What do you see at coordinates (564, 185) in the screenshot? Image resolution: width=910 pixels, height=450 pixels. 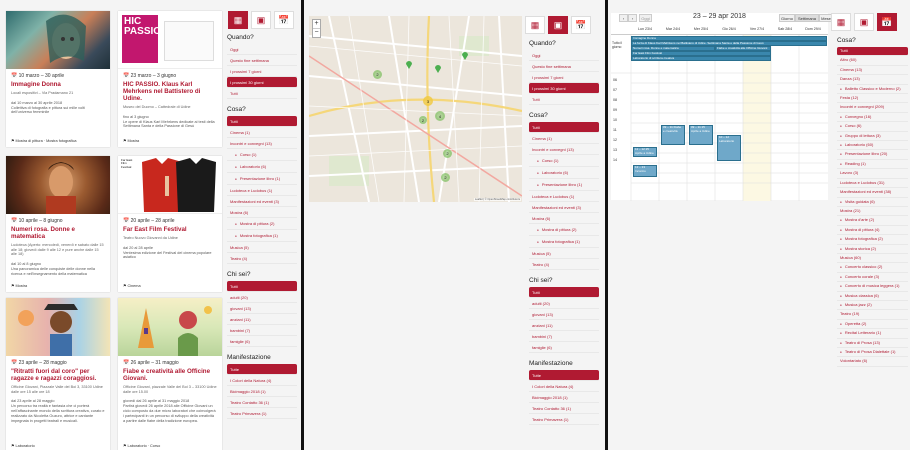 I see `filter-suboption: Presentazione libro (1)` at bounding box center [564, 185].